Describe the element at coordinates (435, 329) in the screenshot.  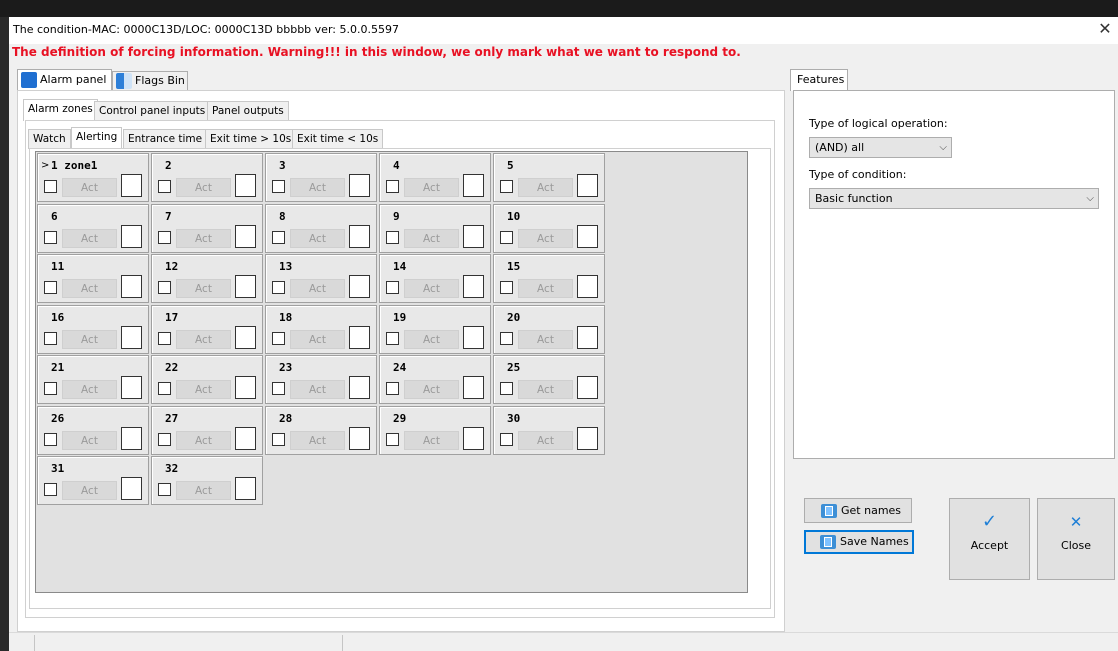
I see `zone-tile: 19 Act` at that location.